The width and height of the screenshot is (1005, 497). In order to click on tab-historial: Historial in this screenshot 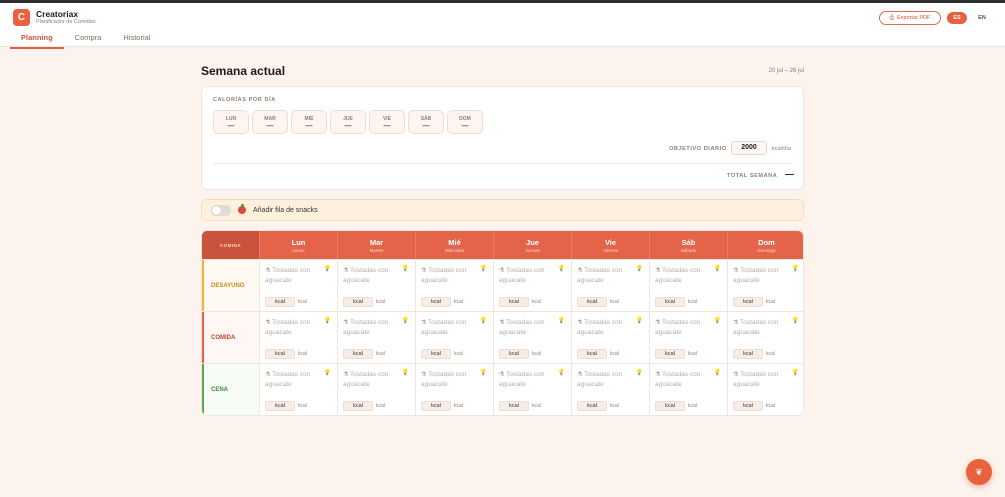, I will do `click(136, 40)`.